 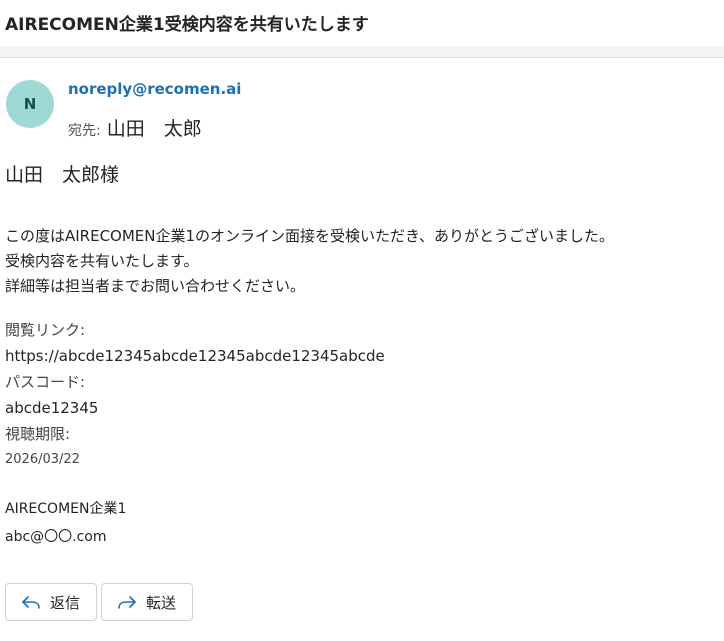 I want to click on deadline-value: 2026/03/22, so click(x=42, y=459).